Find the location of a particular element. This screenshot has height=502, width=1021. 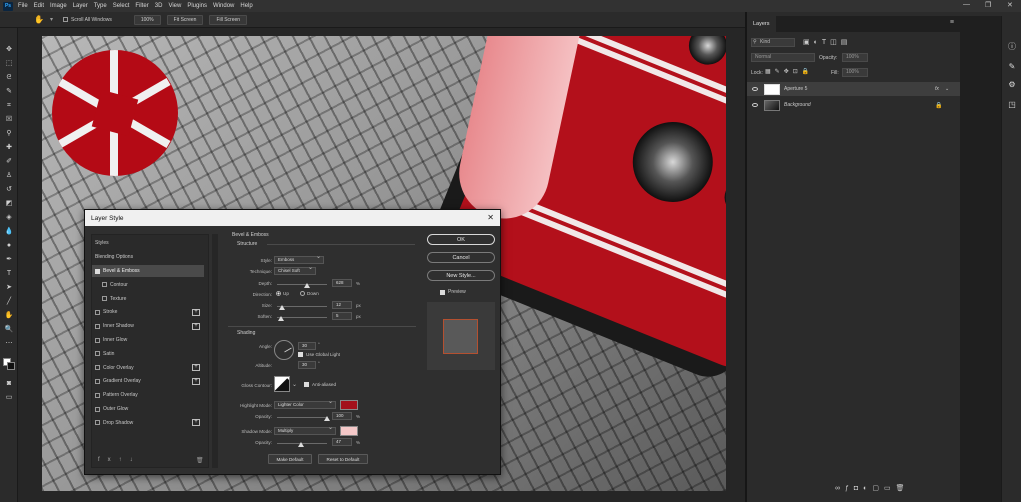

soften-input: 5 is located at coordinates (342, 316).